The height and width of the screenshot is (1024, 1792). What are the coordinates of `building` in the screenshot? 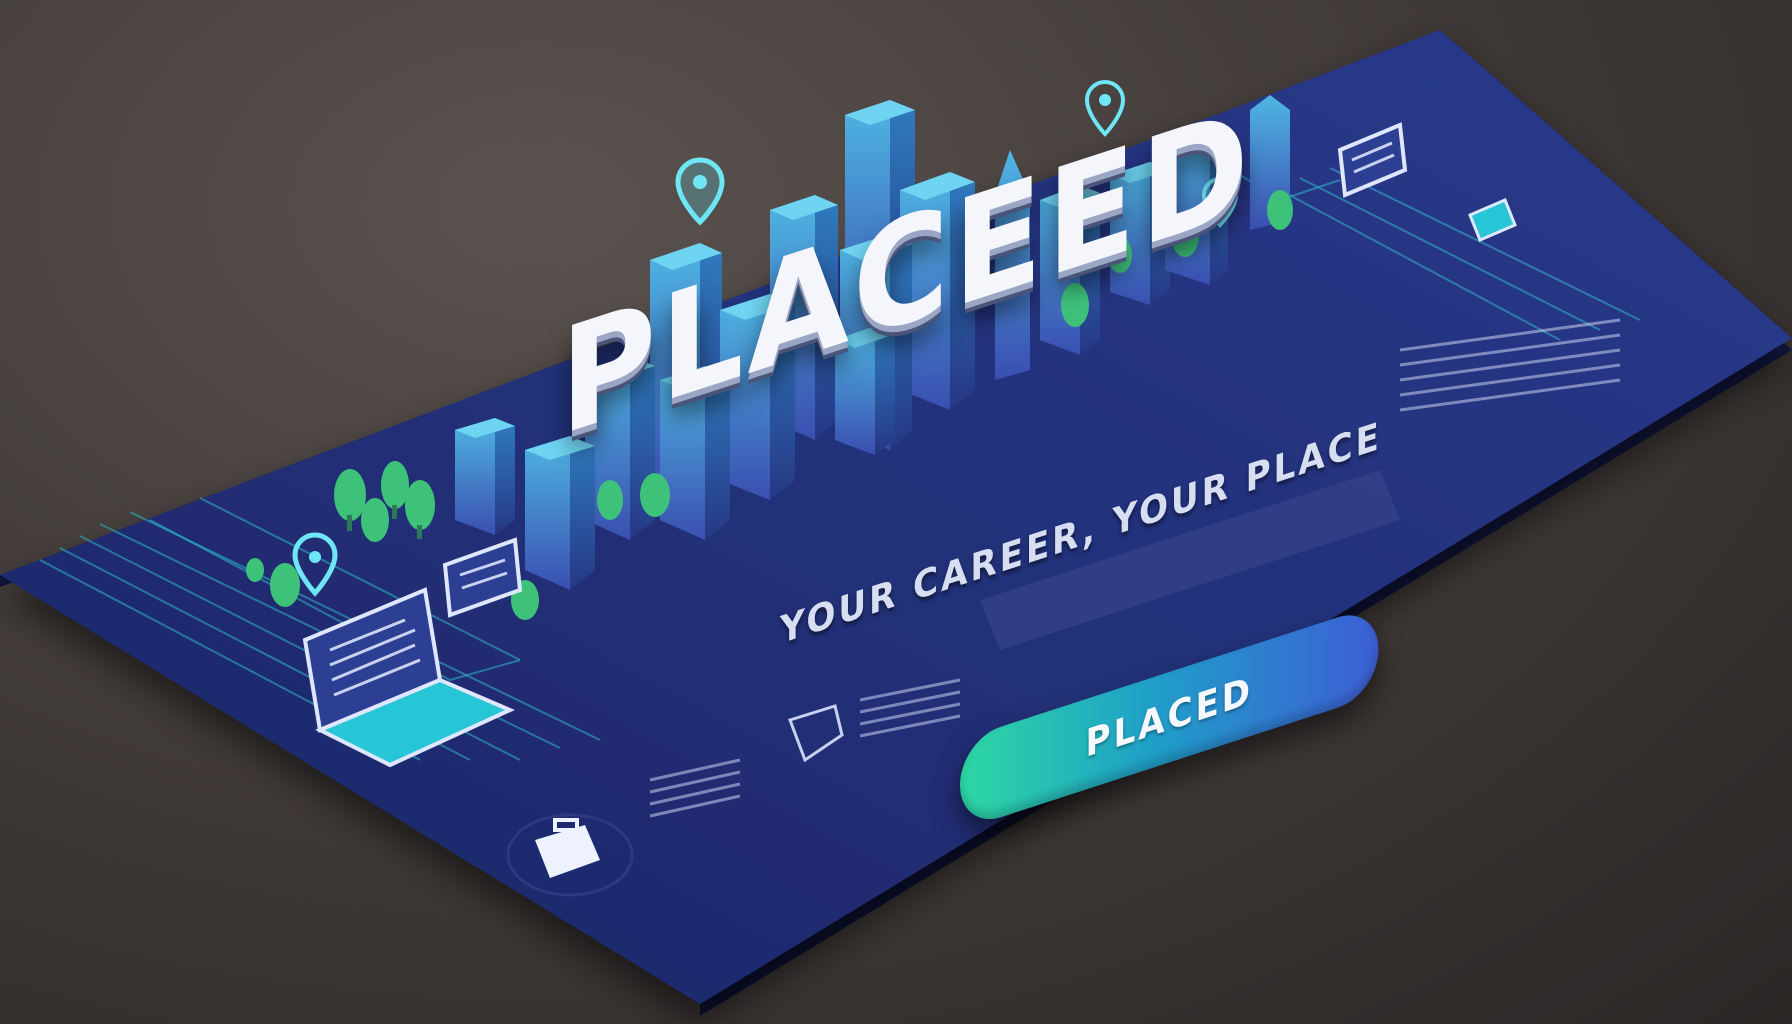 It's located at (485, 476).